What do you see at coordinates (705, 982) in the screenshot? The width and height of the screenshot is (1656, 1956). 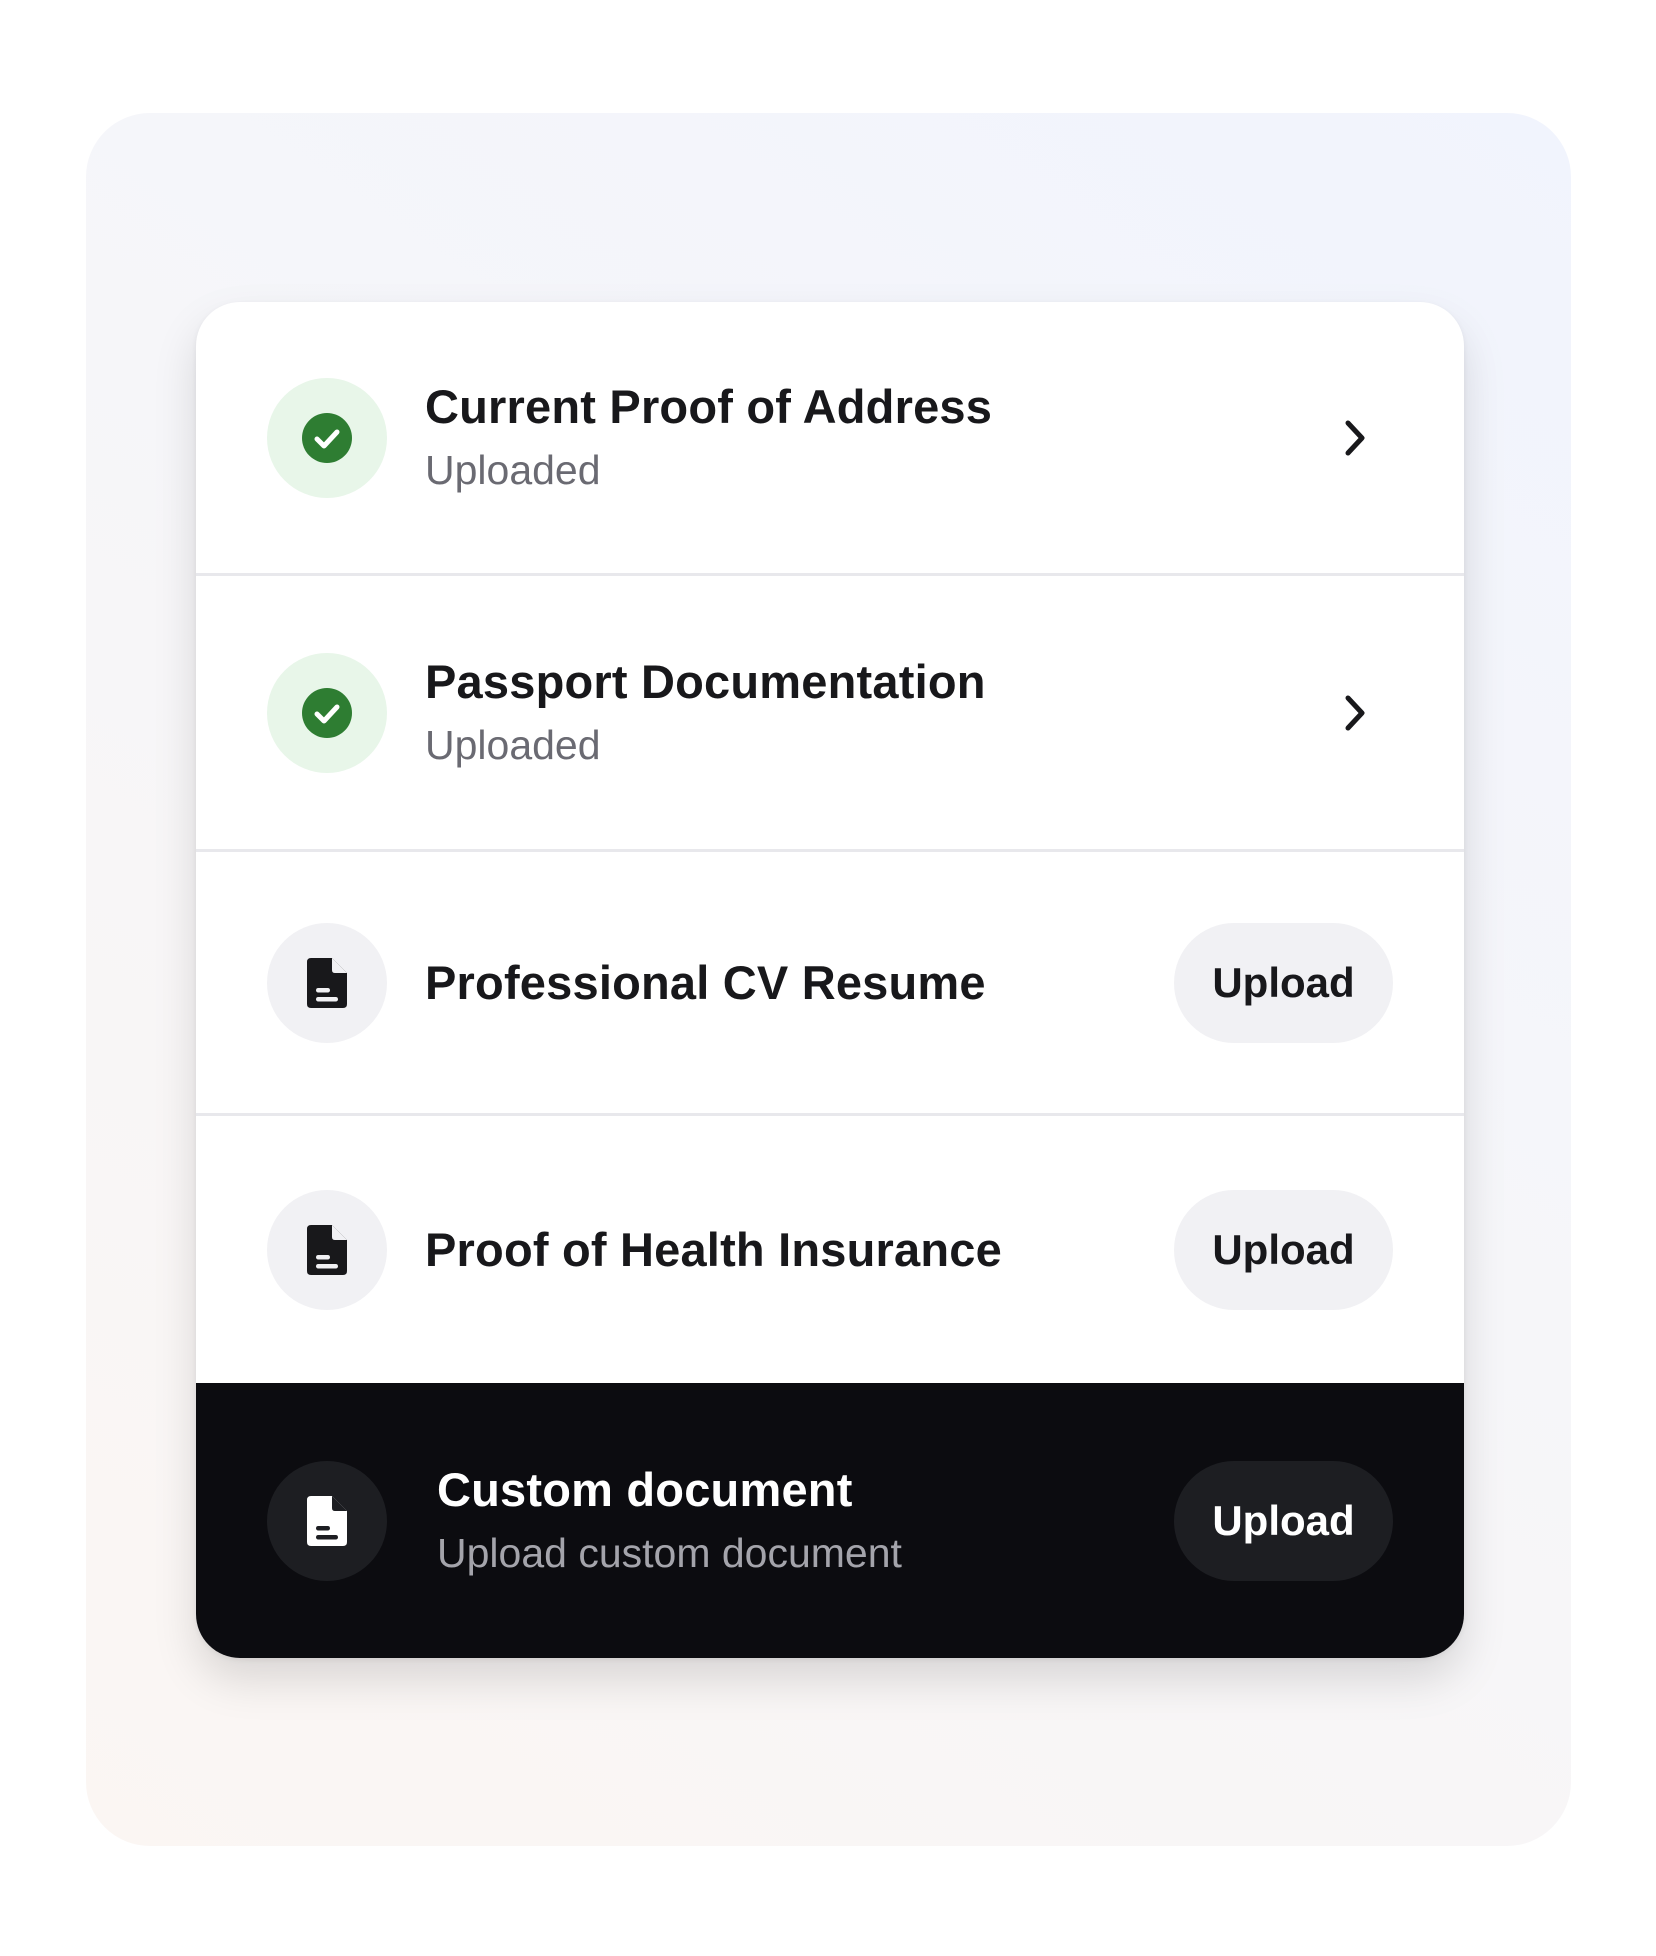 I see `document-title: Professional CV Resume` at bounding box center [705, 982].